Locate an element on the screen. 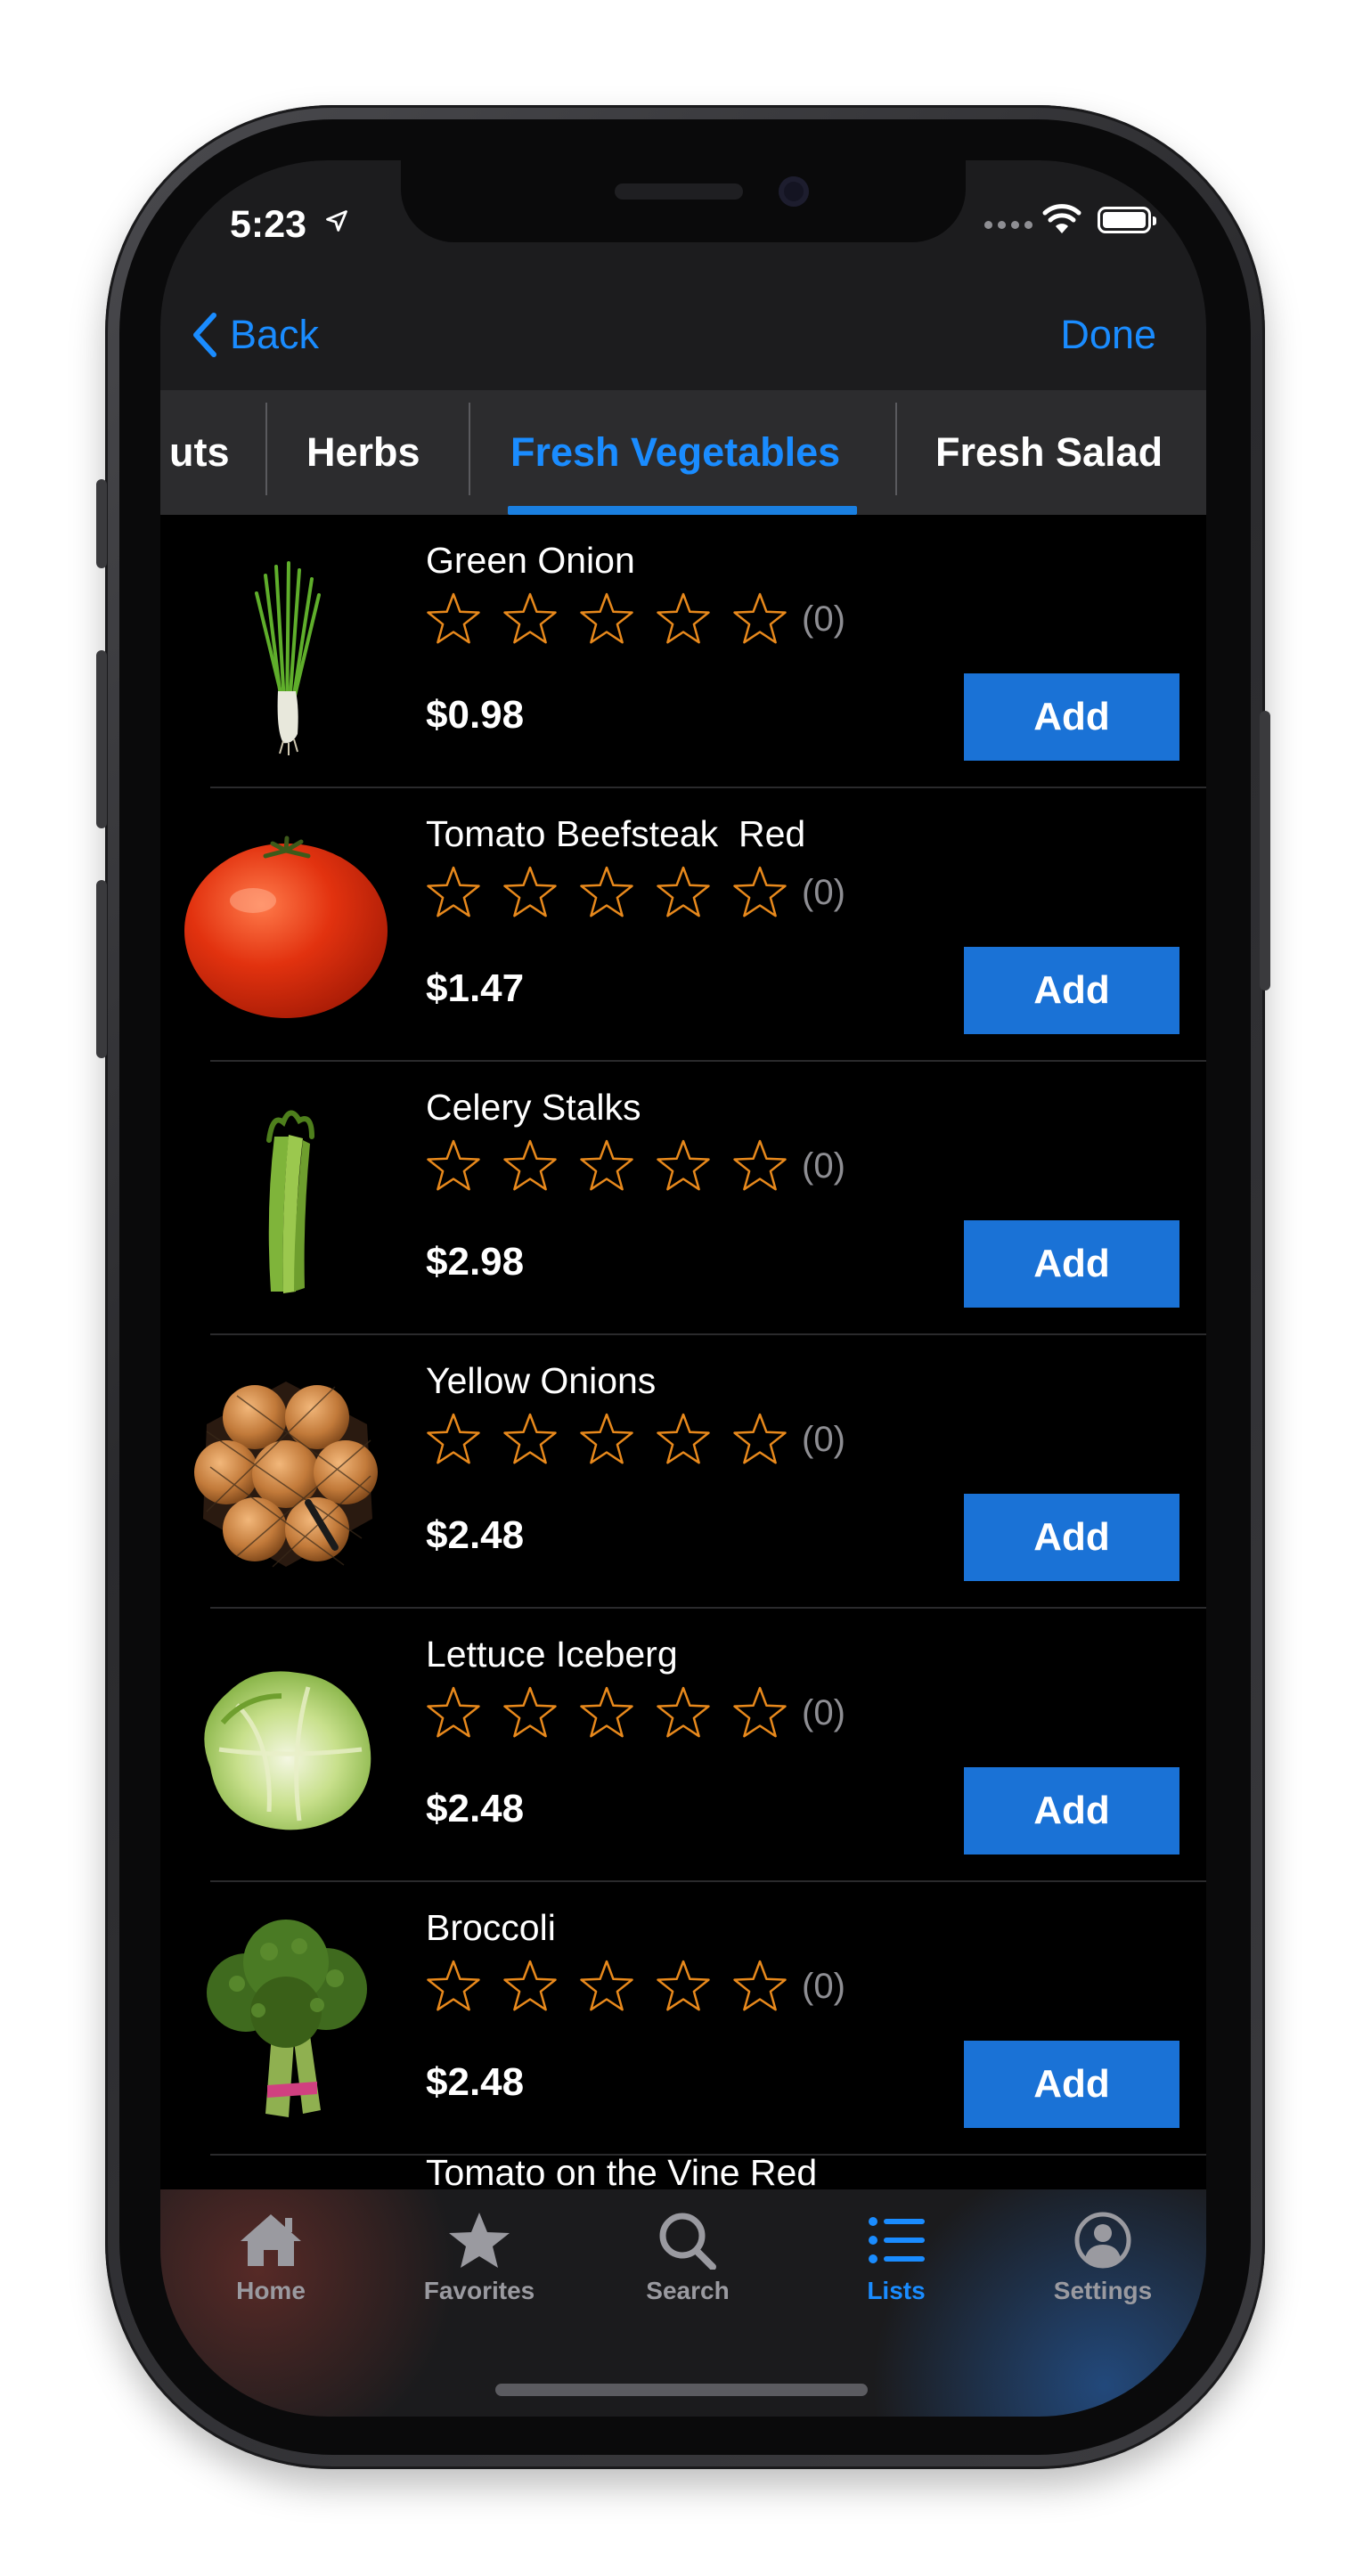  cellular-signal-icon is located at coordinates (1008, 225).